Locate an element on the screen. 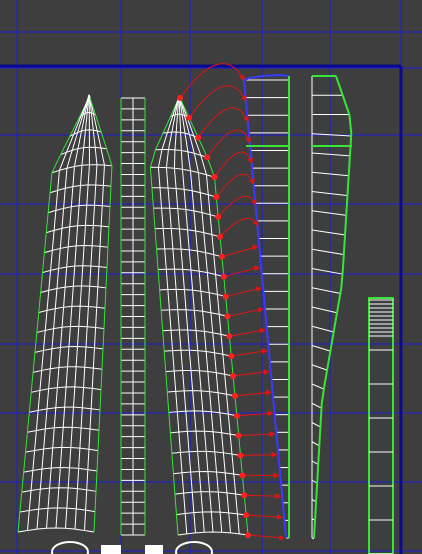  selection-border is located at coordinates (266, 77).